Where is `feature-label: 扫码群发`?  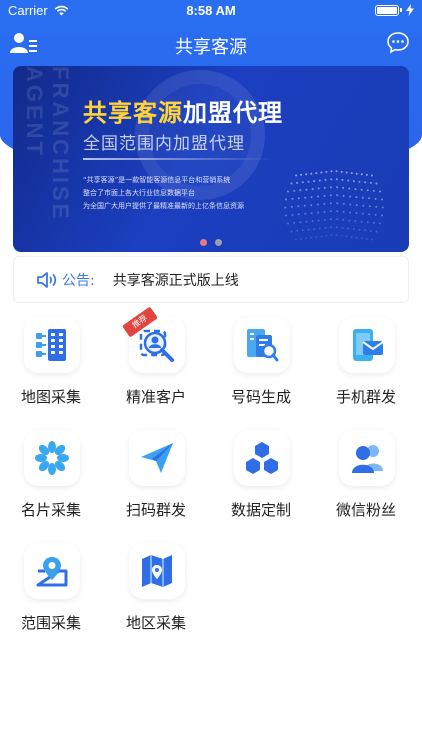
feature-label: 扫码群发 is located at coordinates (155, 510).